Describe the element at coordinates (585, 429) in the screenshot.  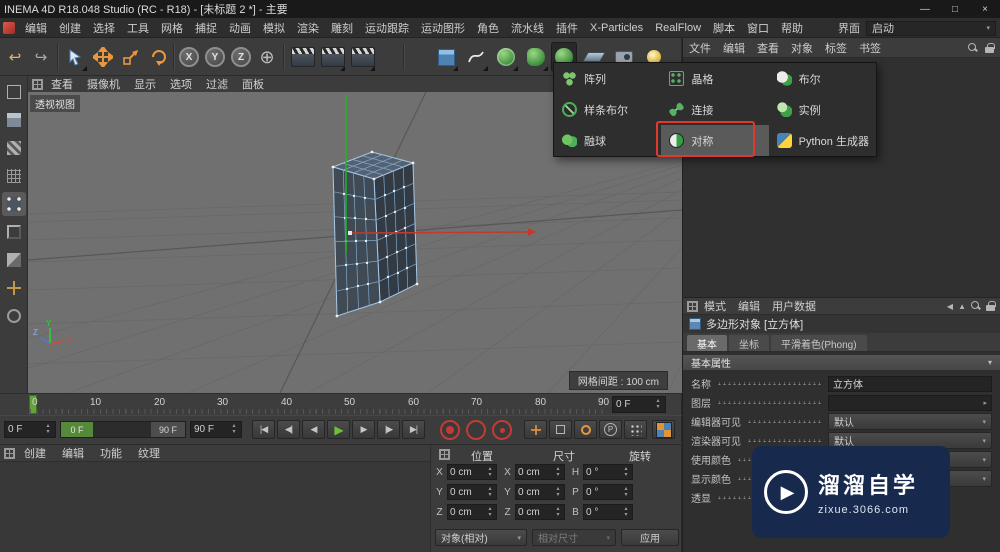
I see `record-rotation-toggle` at that location.